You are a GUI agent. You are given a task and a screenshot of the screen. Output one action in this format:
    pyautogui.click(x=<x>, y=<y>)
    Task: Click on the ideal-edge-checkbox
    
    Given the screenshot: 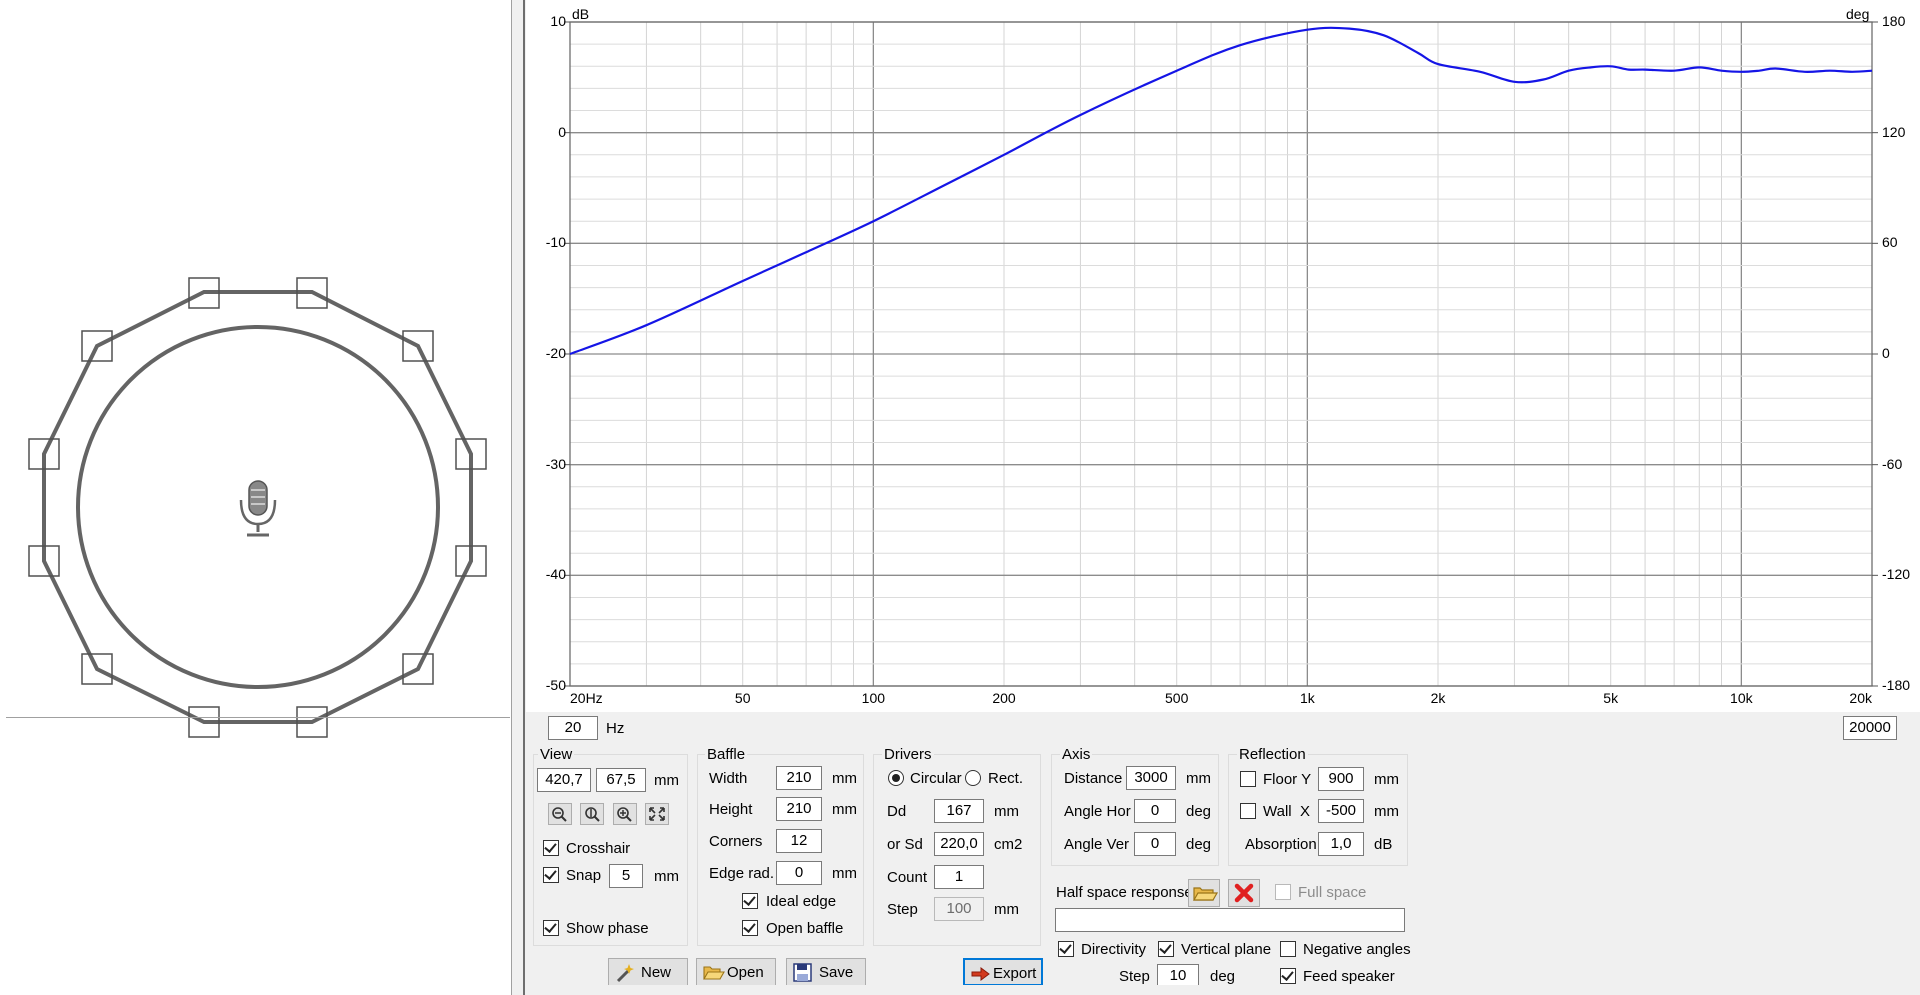 What is the action you would take?
    pyautogui.click(x=750, y=901)
    